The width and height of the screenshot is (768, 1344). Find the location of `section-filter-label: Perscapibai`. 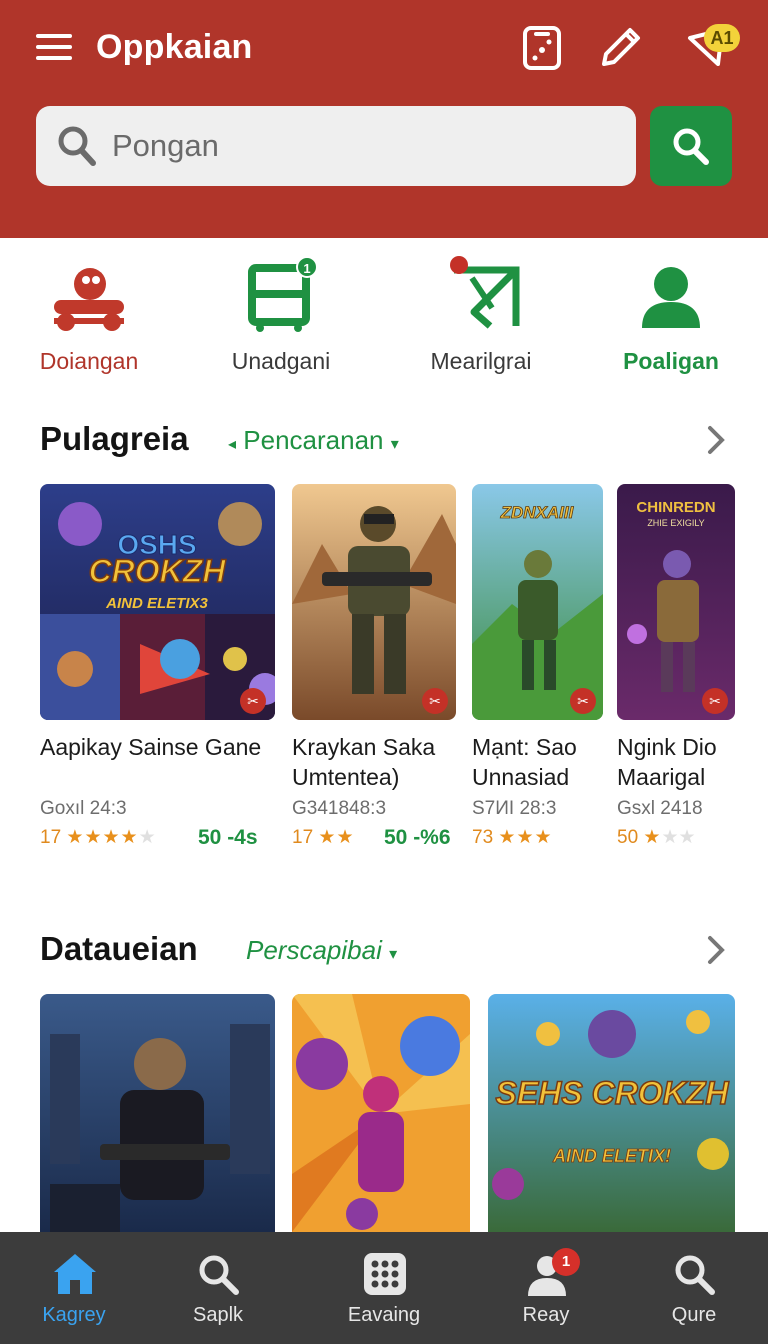

section-filter-label: Perscapibai is located at coordinates (314, 950).